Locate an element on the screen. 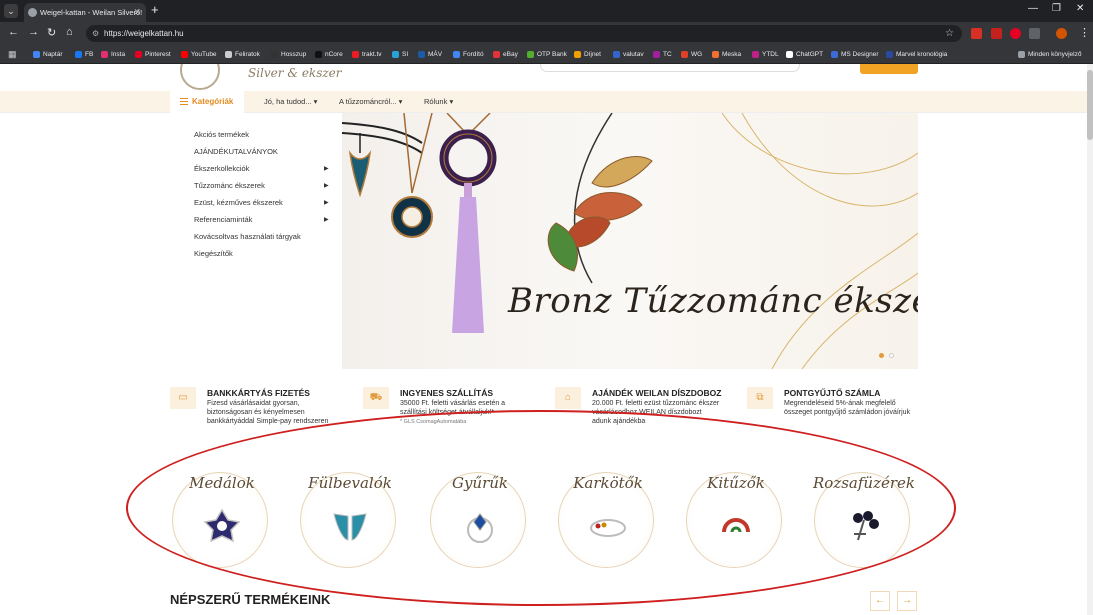 This screenshot has width=1093, height=615. sidebar-item-akcios-termekek: Akciós termékek is located at coordinates (221, 134).